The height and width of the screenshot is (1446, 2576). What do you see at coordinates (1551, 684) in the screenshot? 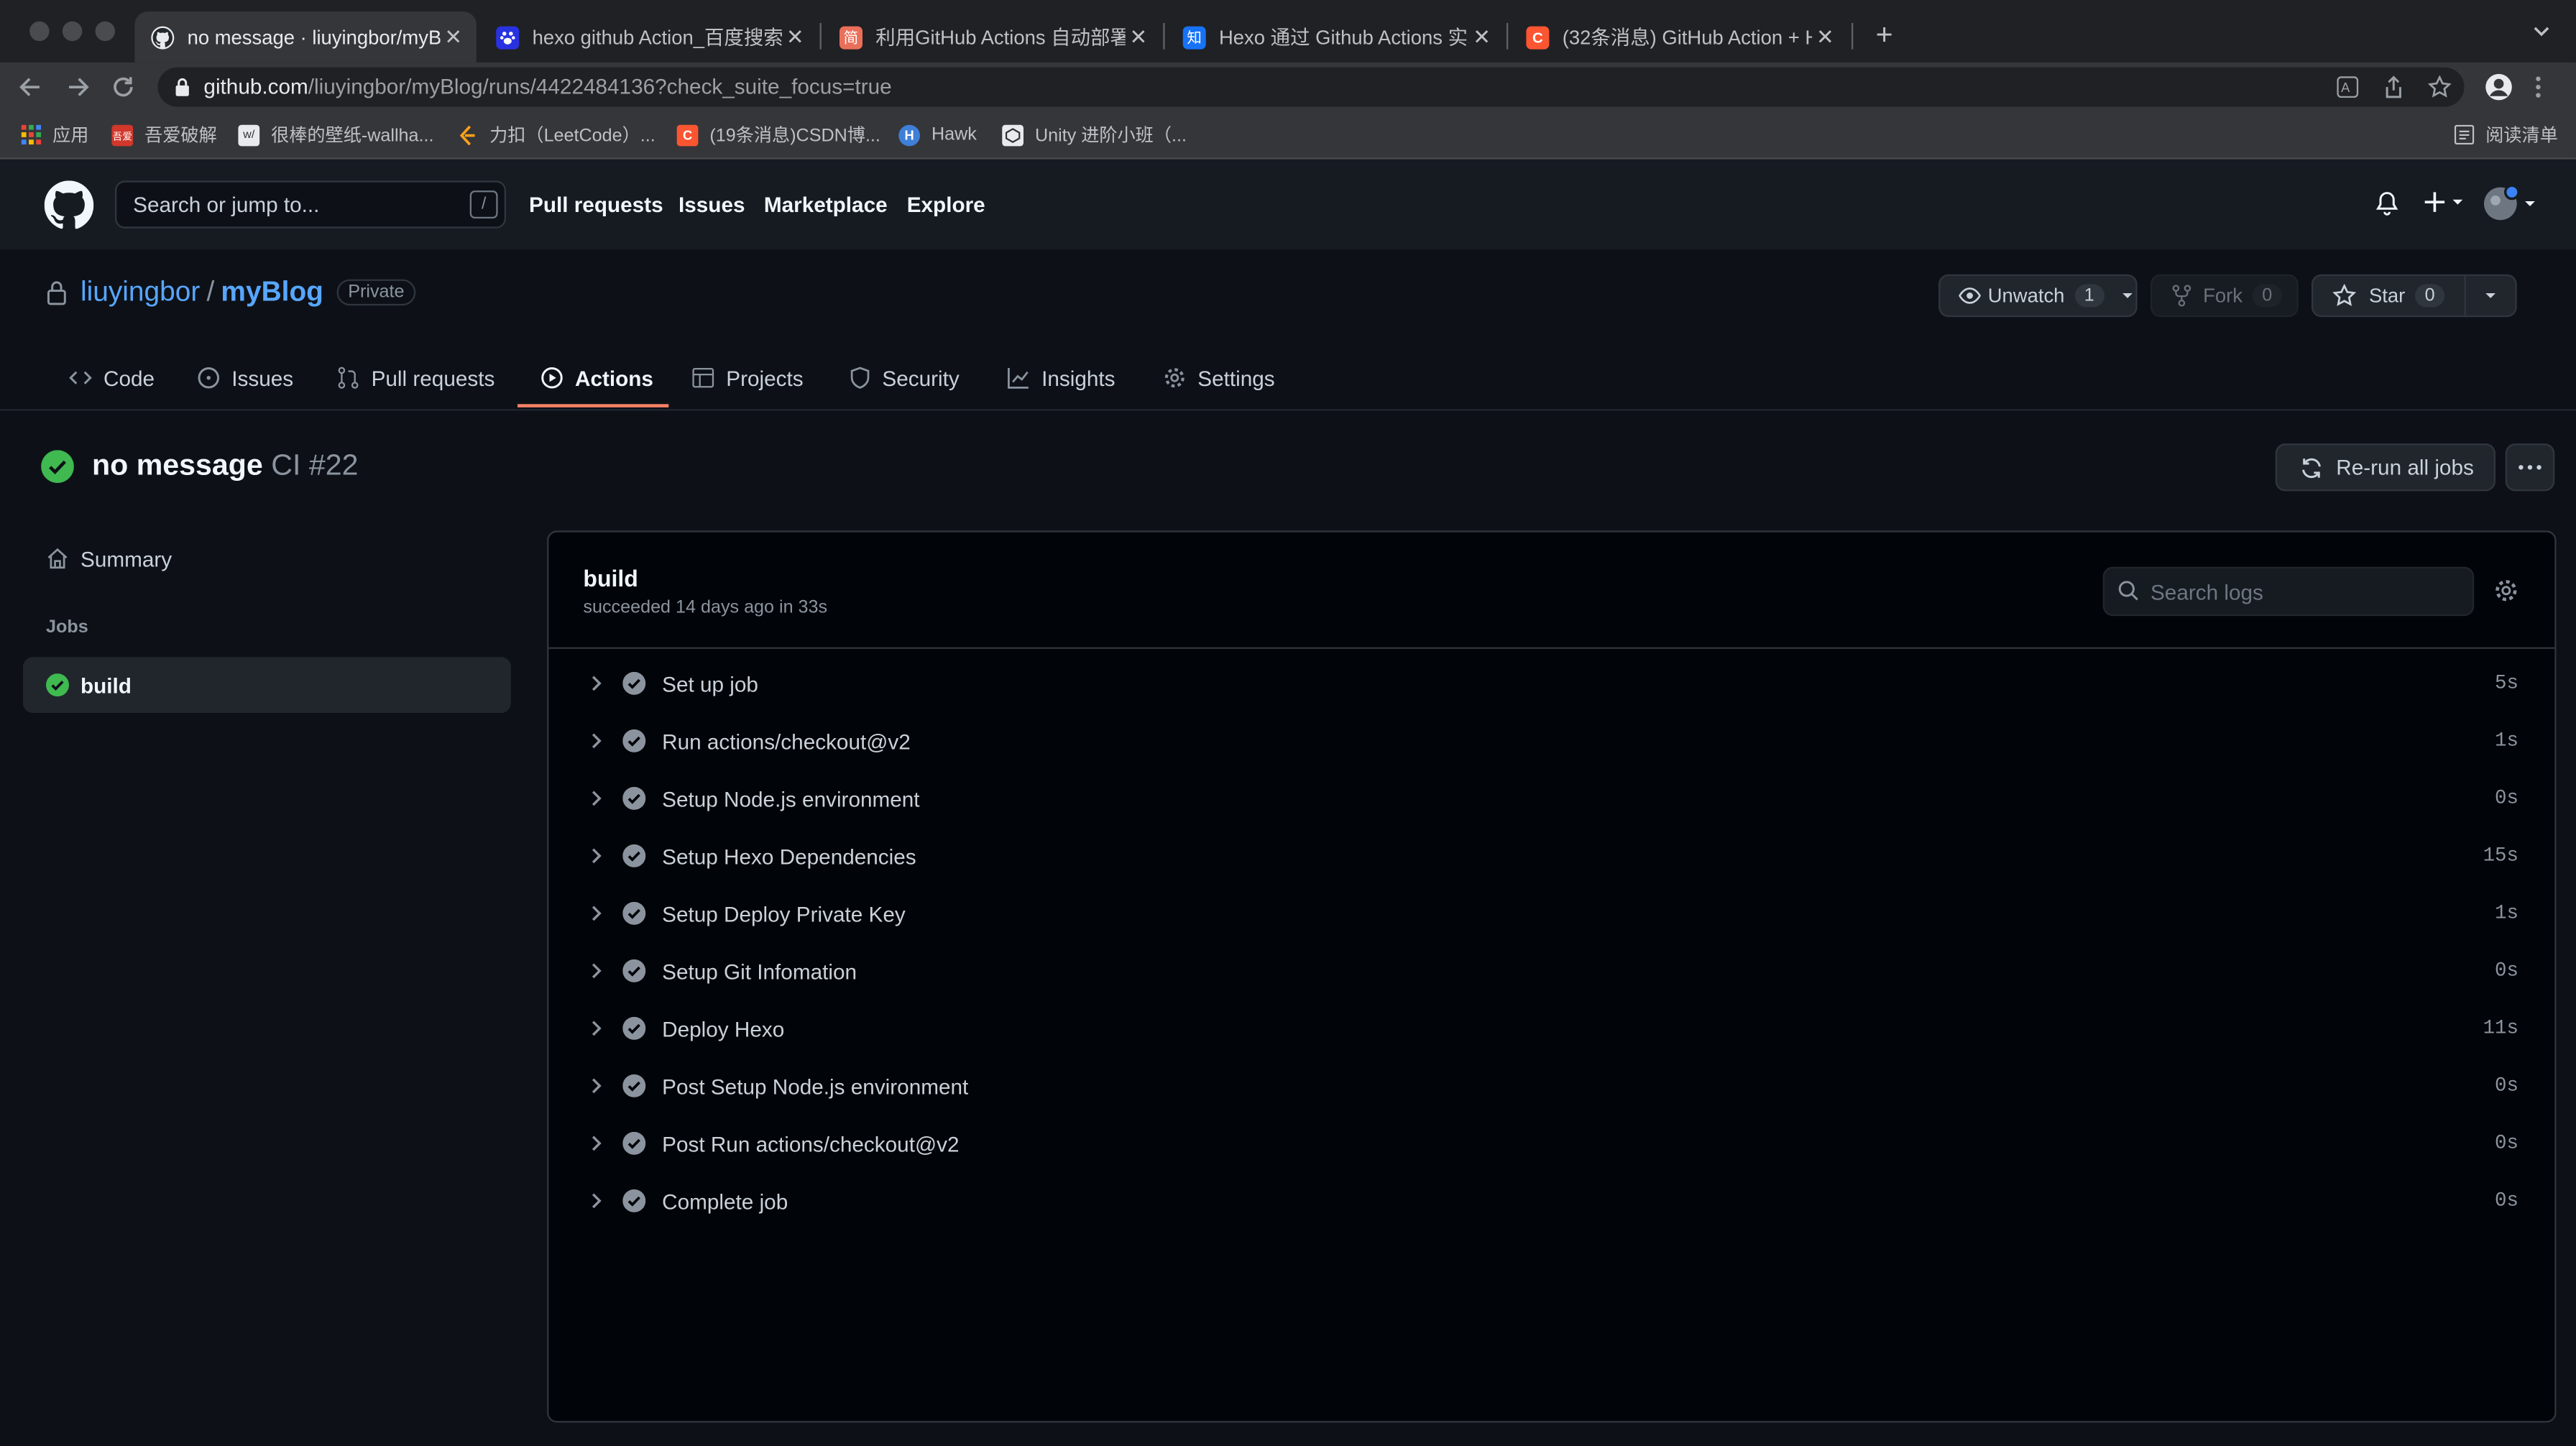
I see `job-step-row: Set up job 5s` at bounding box center [1551, 684].